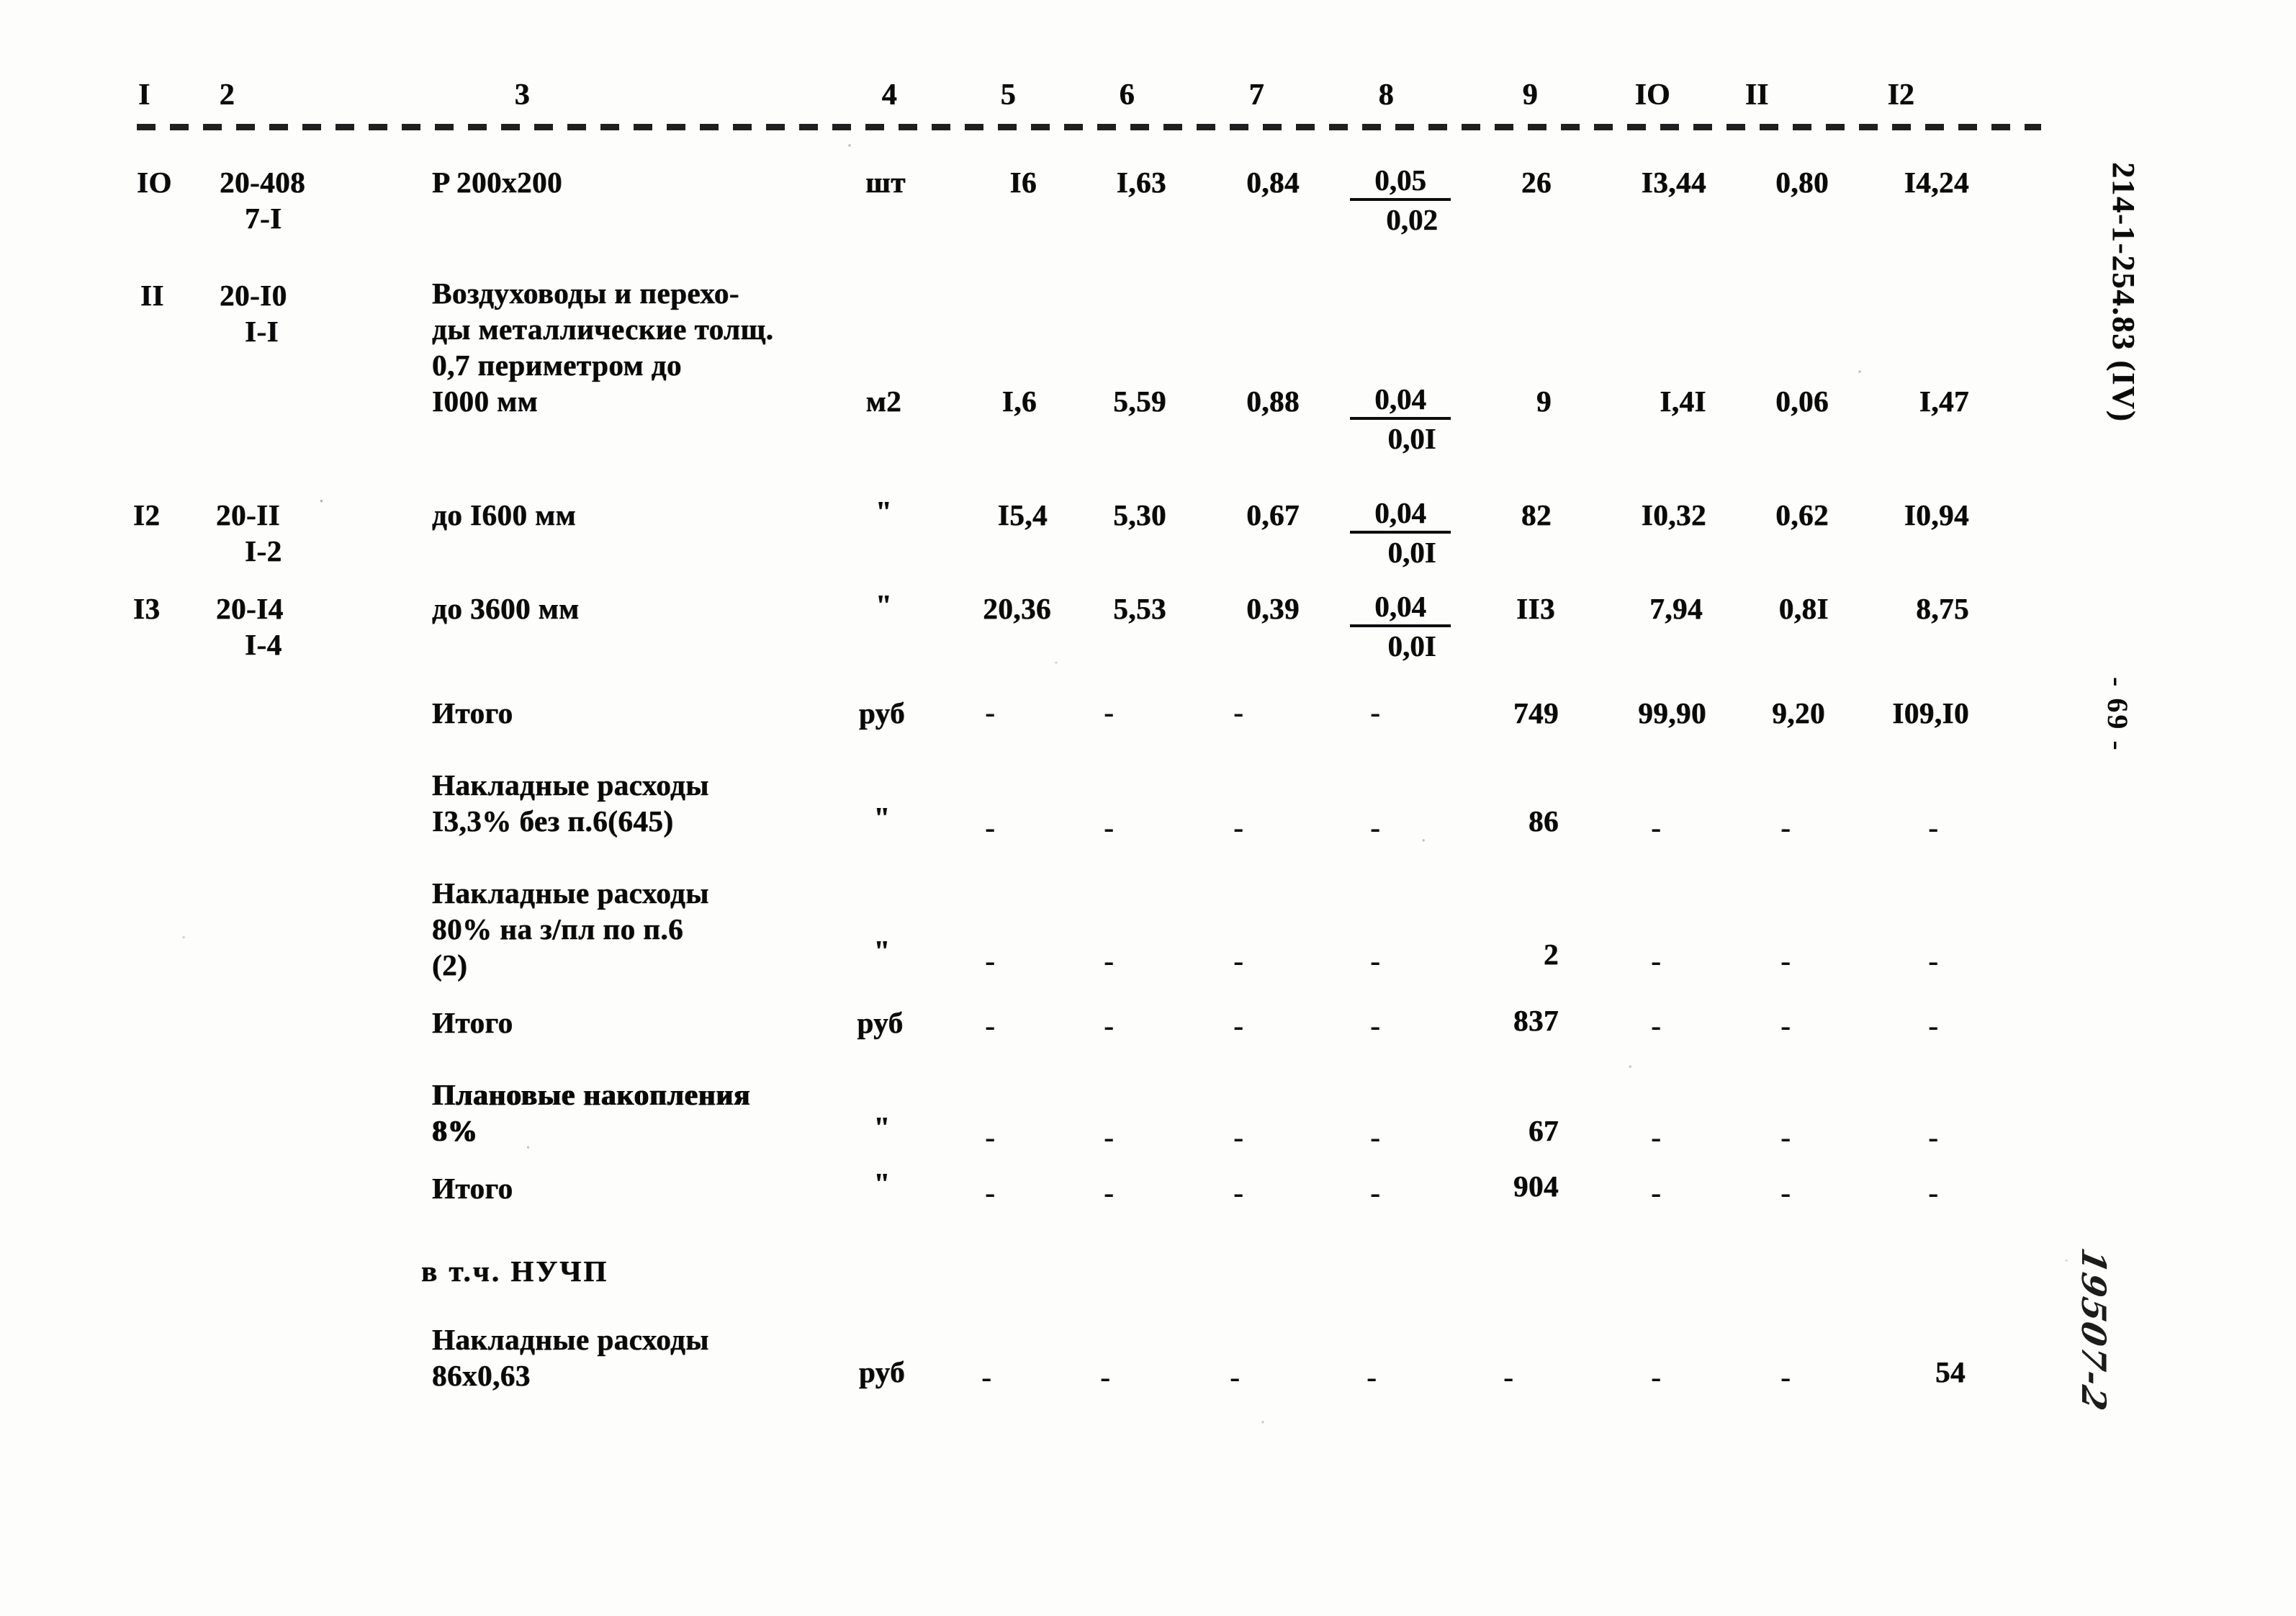  Describe the element at coordinates (1536, 1020) in the screenshot. I see `summary-row-value: 837` at that location.